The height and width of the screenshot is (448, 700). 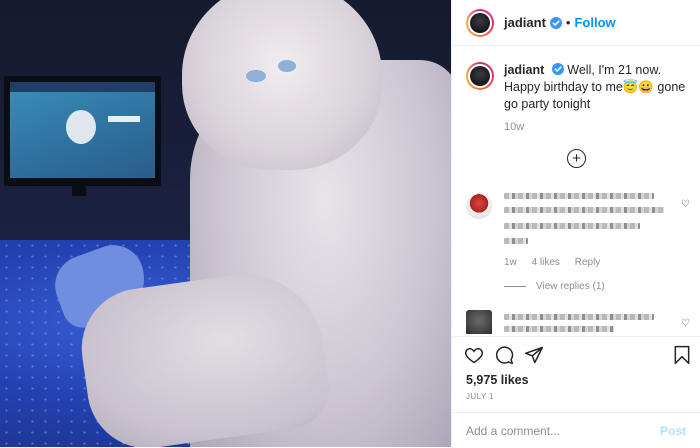 I want to click on comment-item: ♡, so click(x=579, y=322).